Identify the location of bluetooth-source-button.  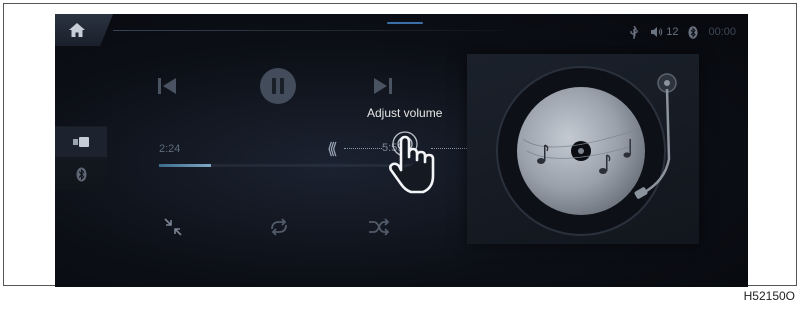
(81, 174).